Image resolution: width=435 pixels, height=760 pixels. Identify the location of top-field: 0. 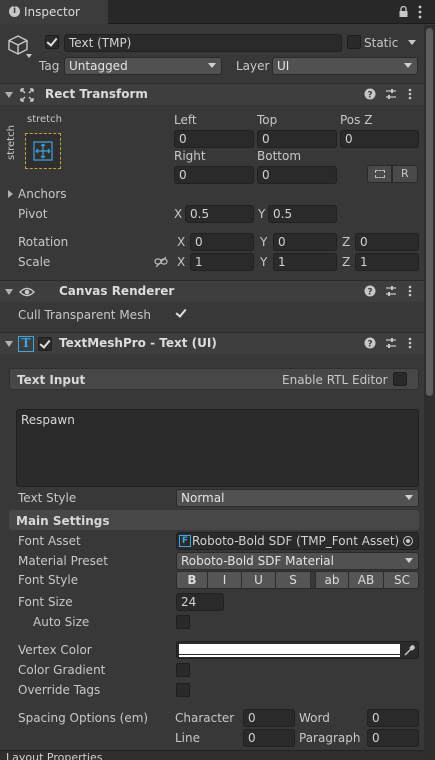
(297, 139).